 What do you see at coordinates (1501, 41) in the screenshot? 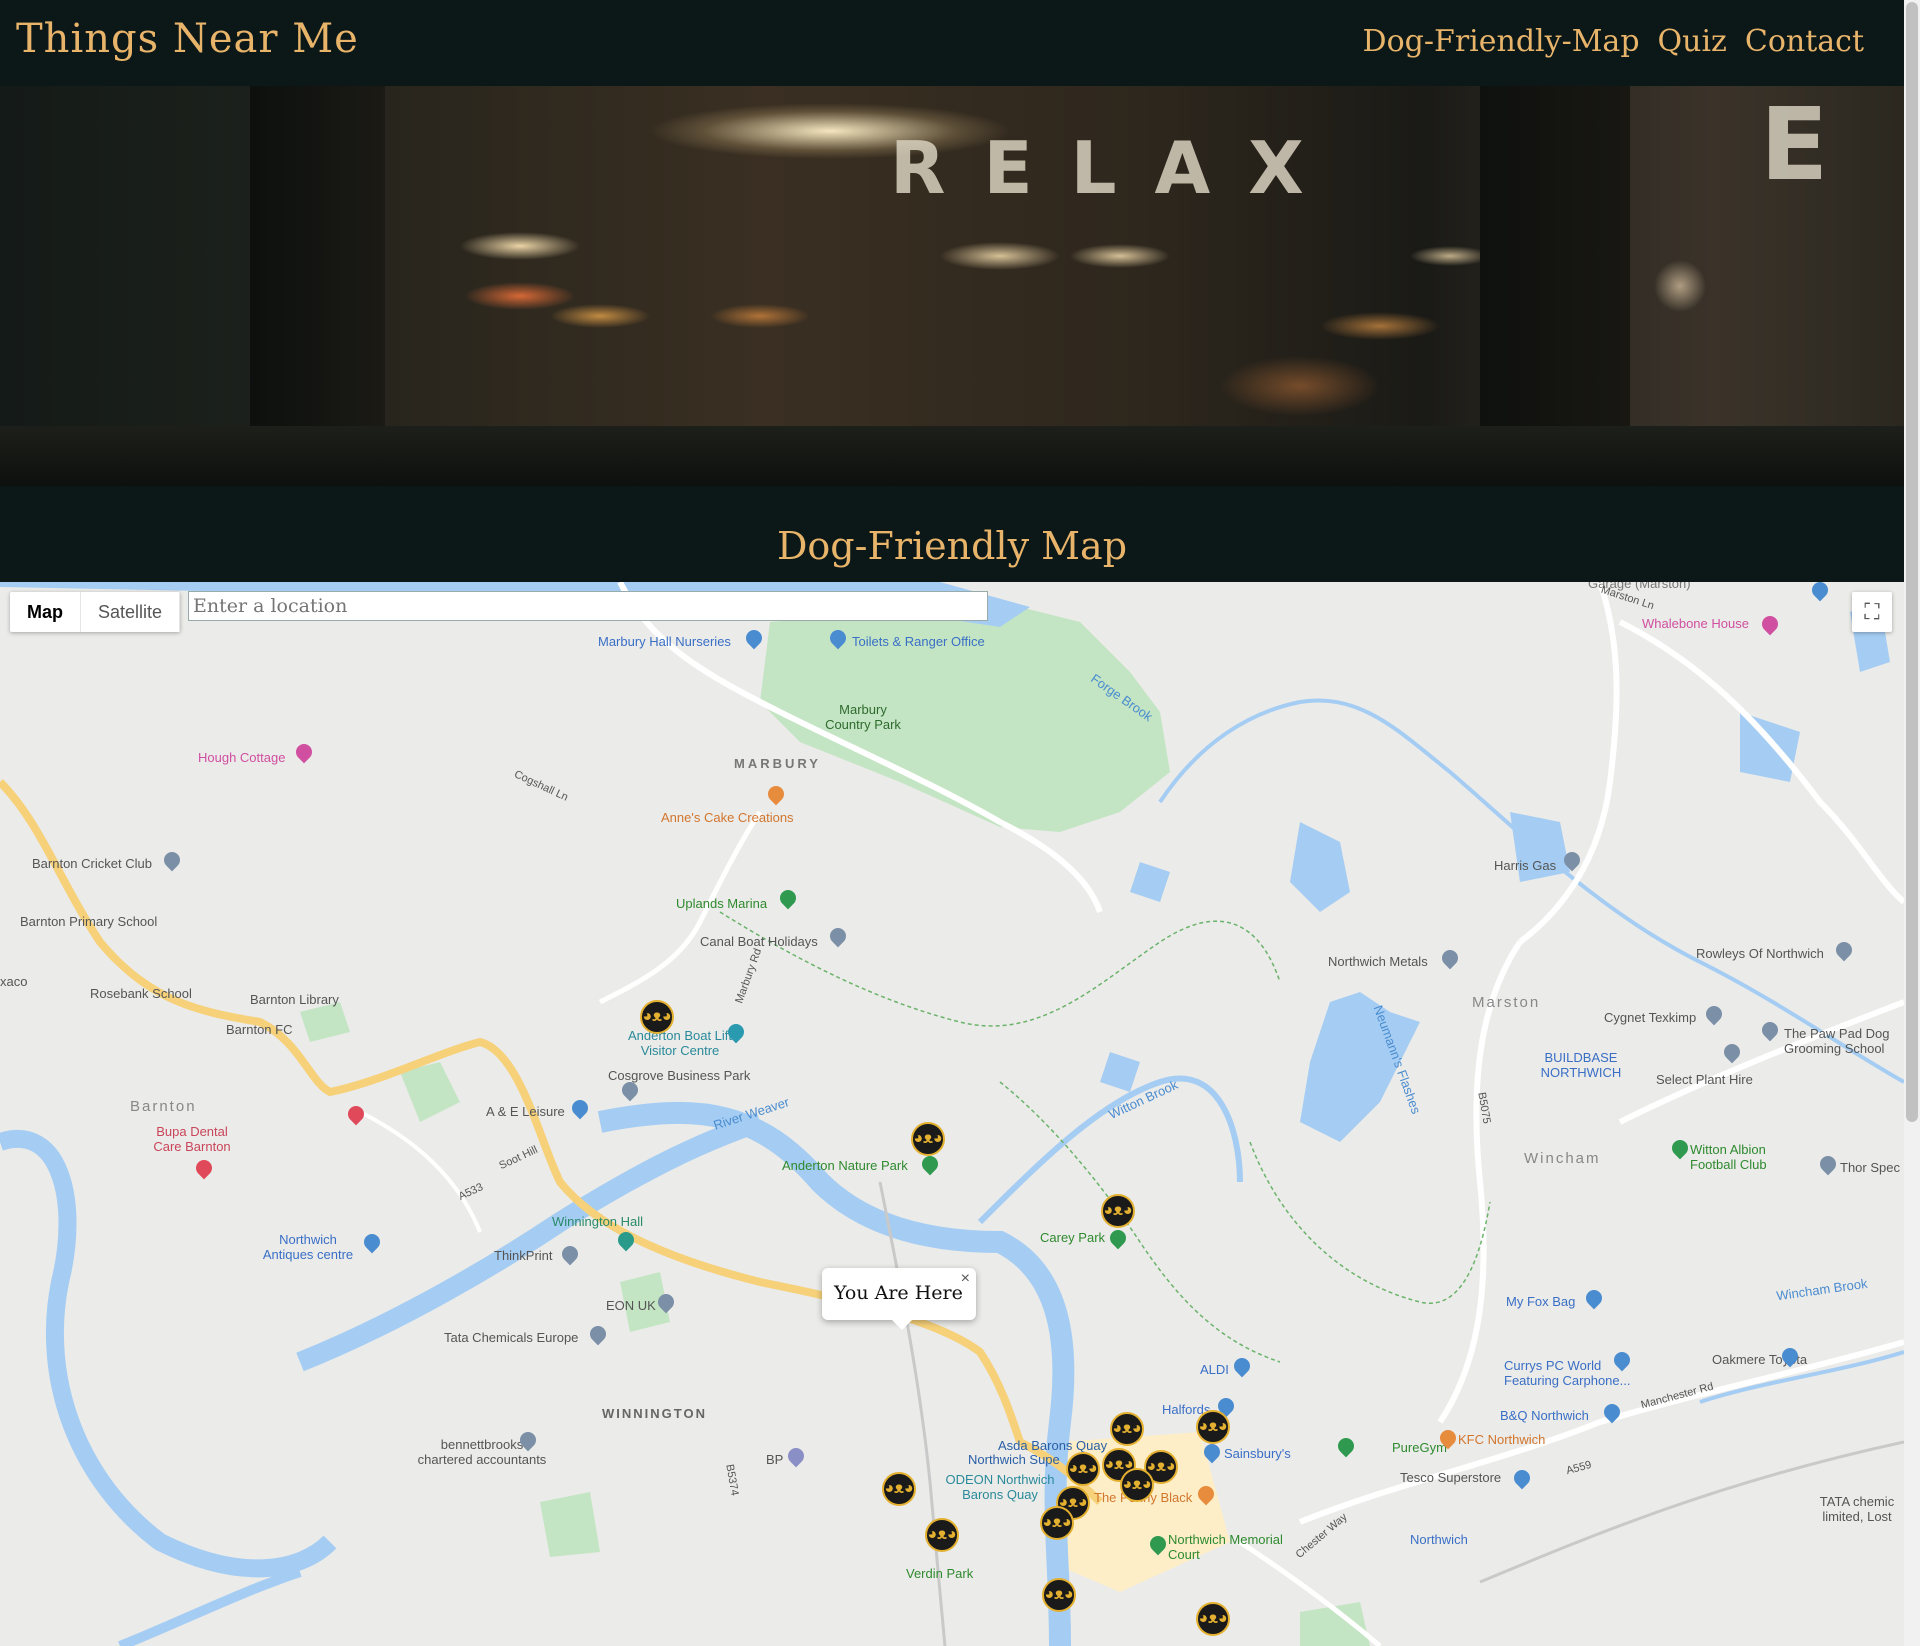
I see `nav-dog-friendly-map: Dog-Friendly-Map` at bounding box center [1501, 41].